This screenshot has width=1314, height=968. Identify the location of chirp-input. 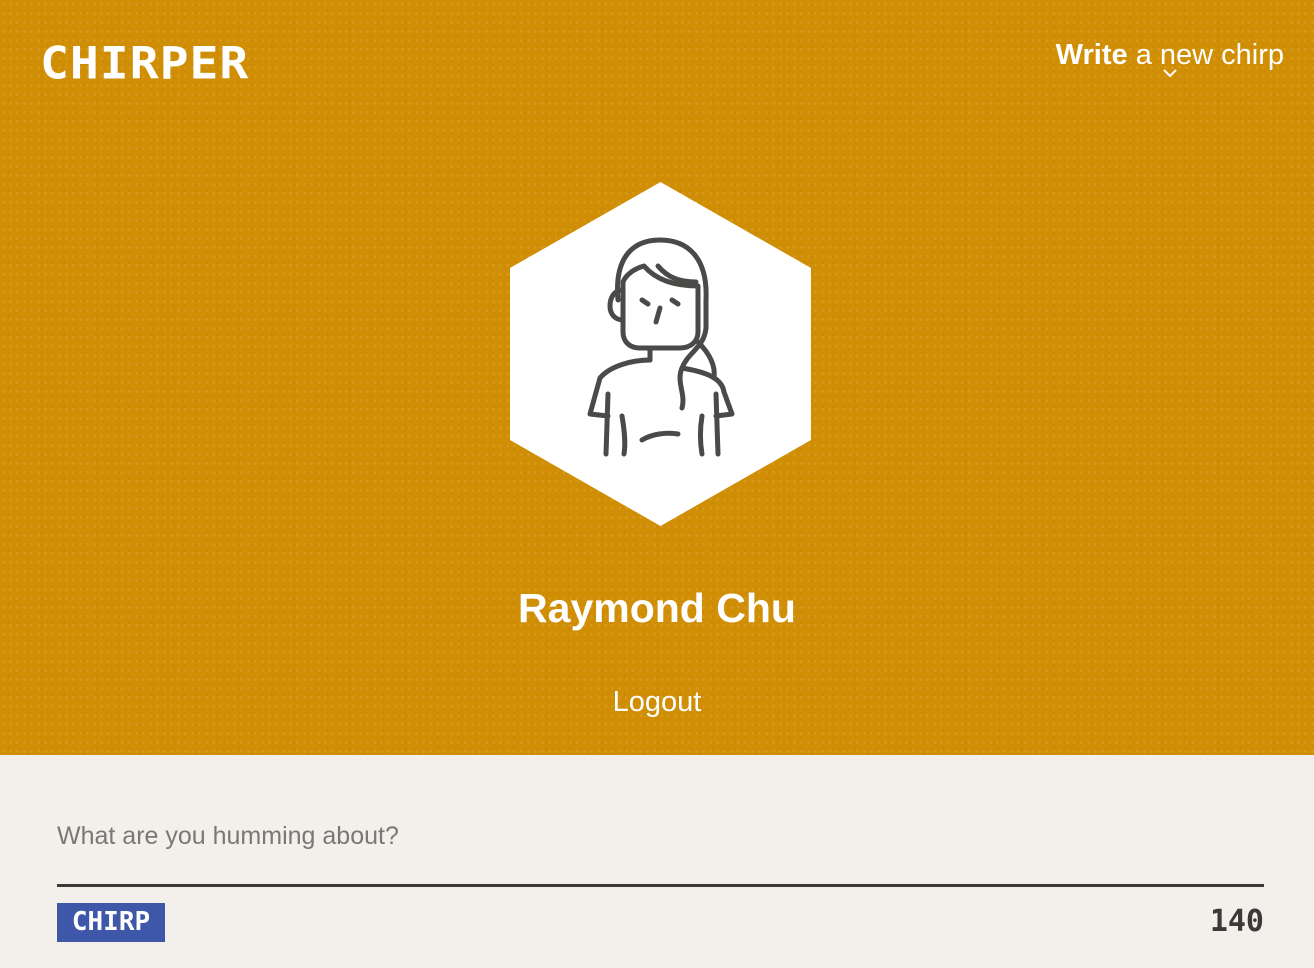
(660, 851).